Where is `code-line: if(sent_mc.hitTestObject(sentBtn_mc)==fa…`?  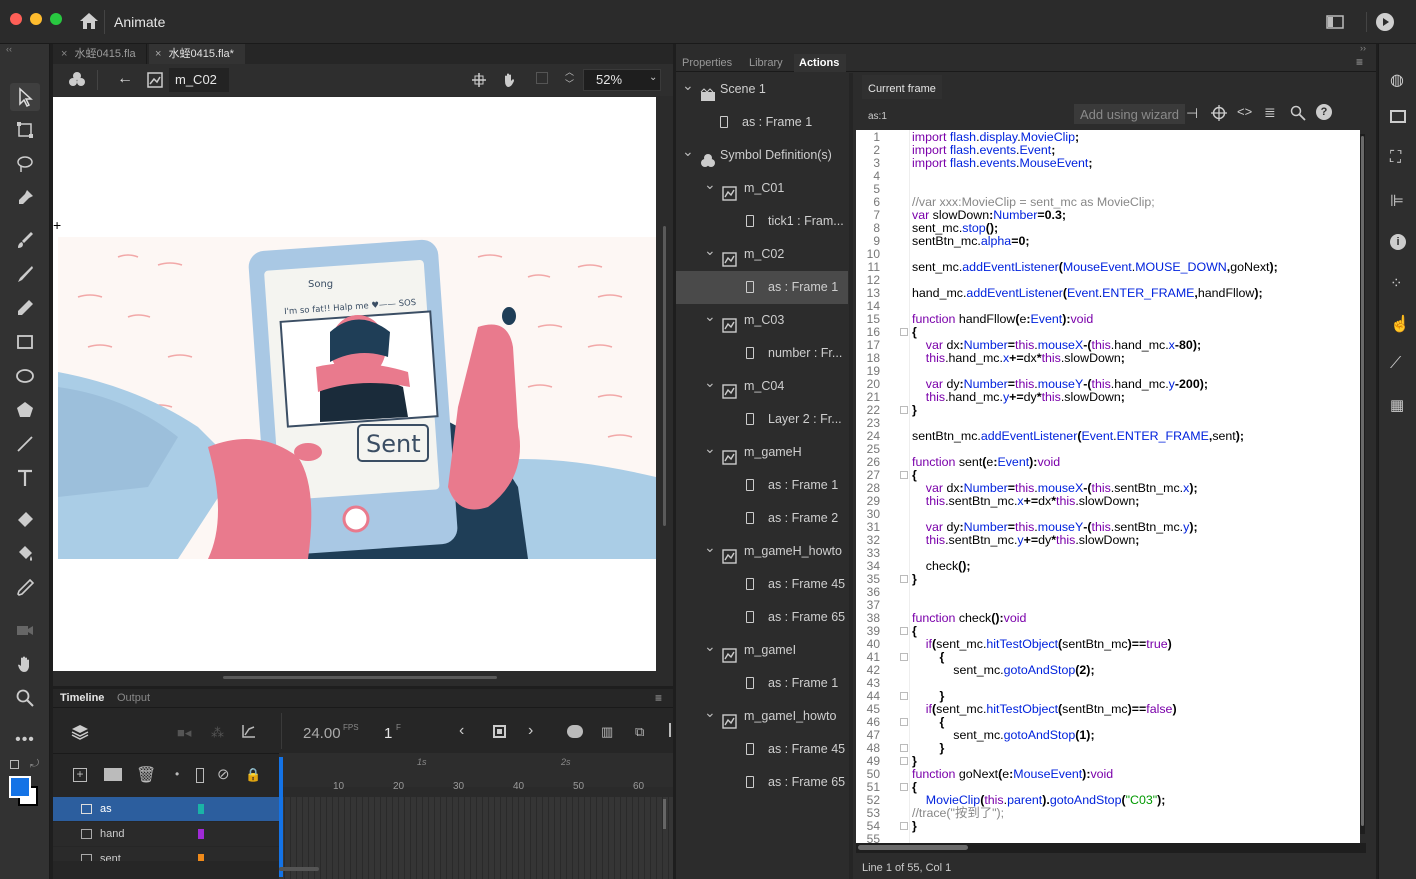
code-line: if(sent_mc.hitTestObject(sentBtn_mc)==fa… is located at coordinates (1044, 709).